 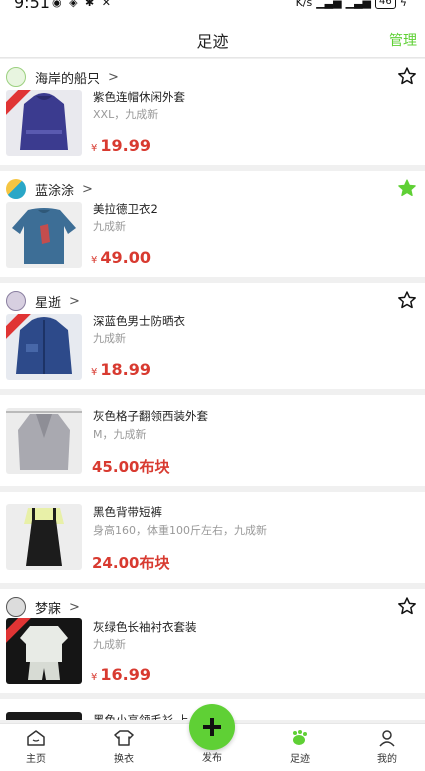 I want to click on publish-label: 发布, so click(x=212, y=758).